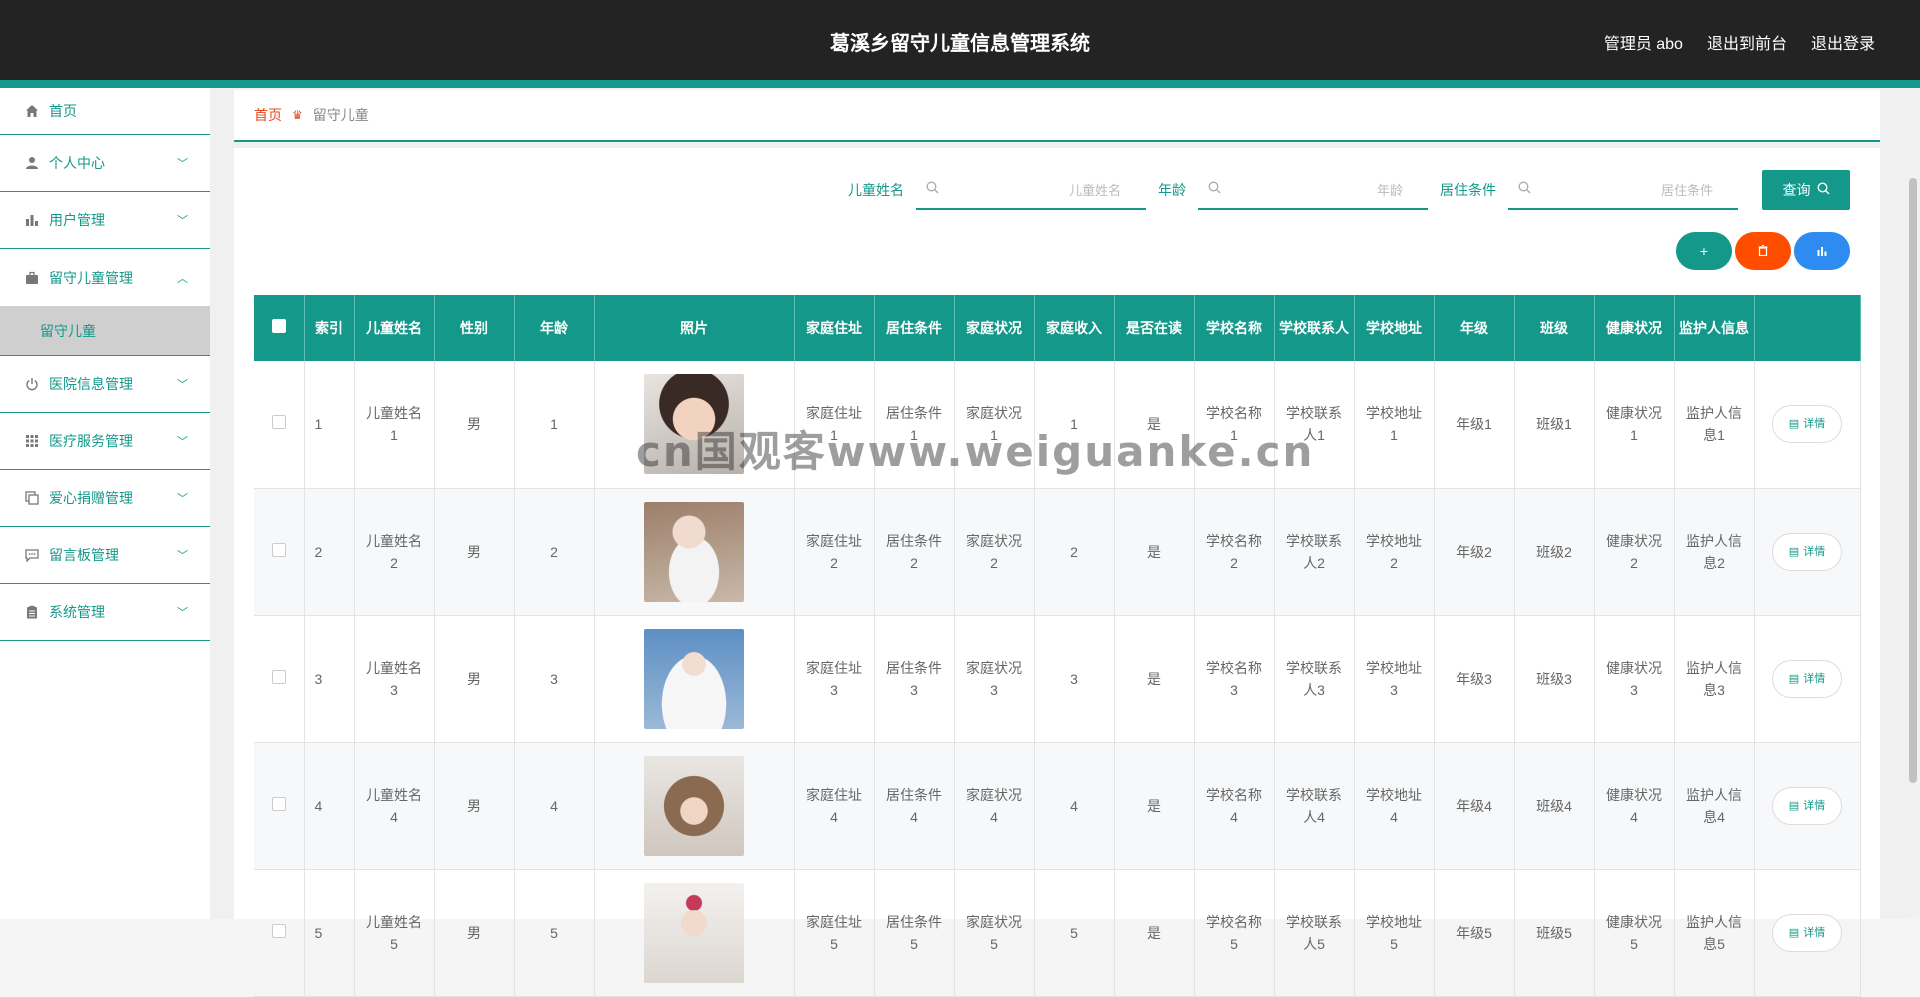  Describe the element at coordinates (914, 679) in the screenshot. I see `cell-living: 居住条件3` at that location.